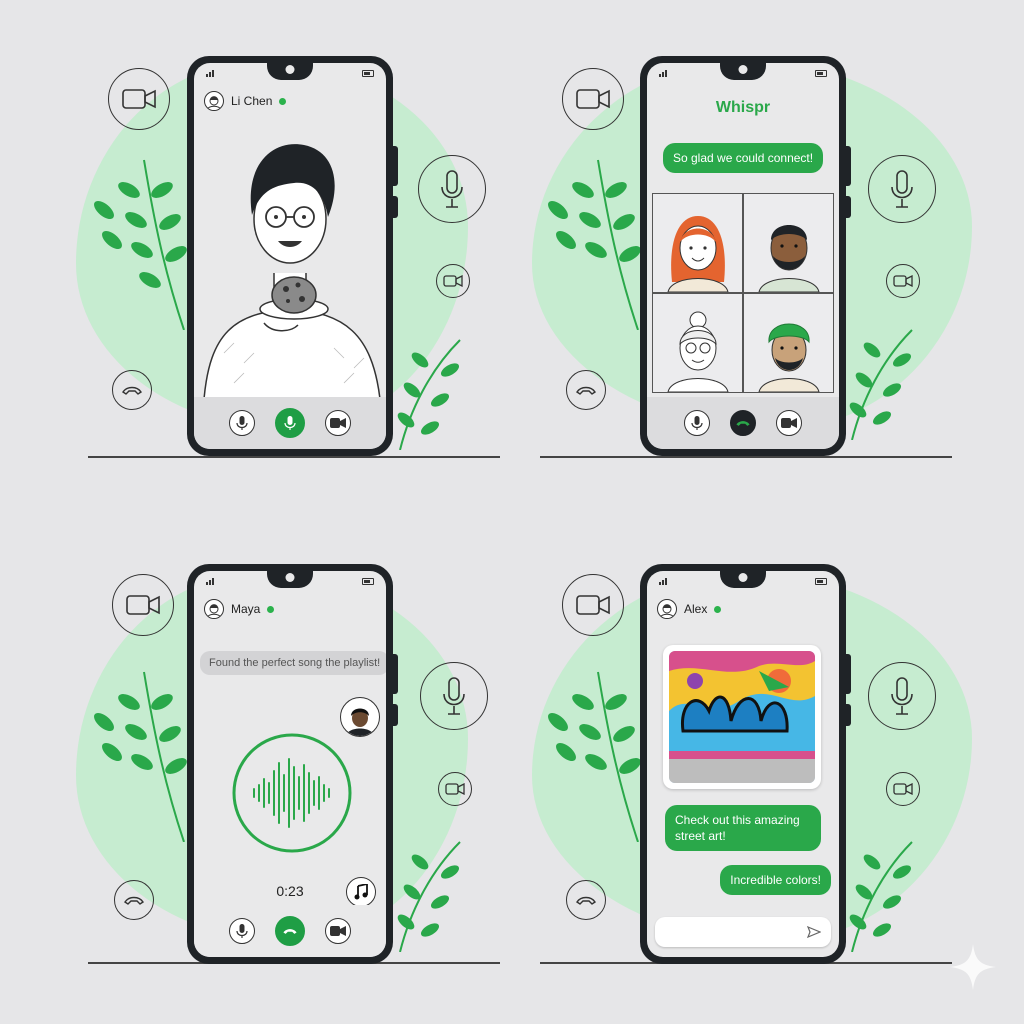 The width and height of the screenshot is (1024, 1024). What do you see at coordinates (246, 609) in the screenshot?
I see `contact-name: Maya` at bounding box center [246, 609].